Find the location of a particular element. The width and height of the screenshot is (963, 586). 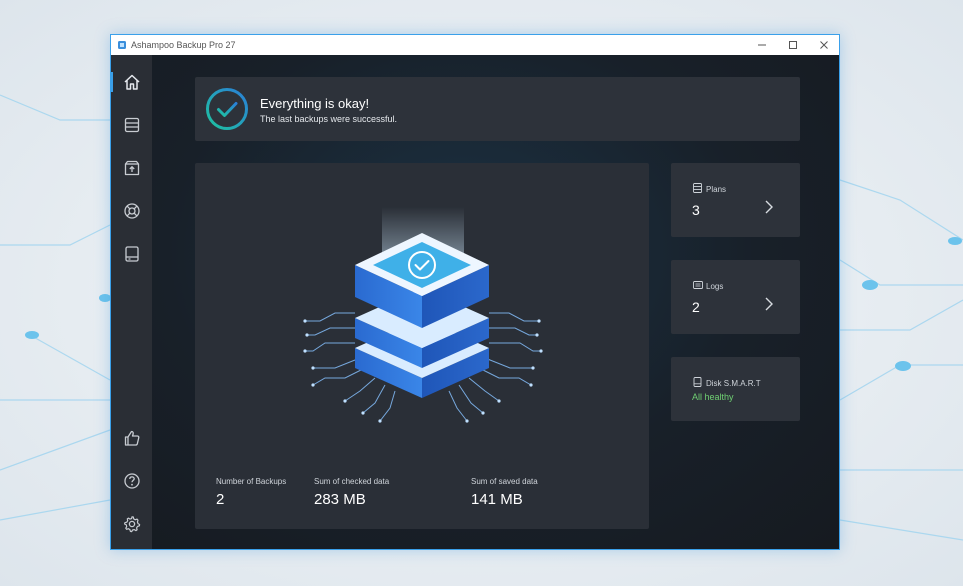

stat-label: Number of Backups is located at coordinates (251, 481).